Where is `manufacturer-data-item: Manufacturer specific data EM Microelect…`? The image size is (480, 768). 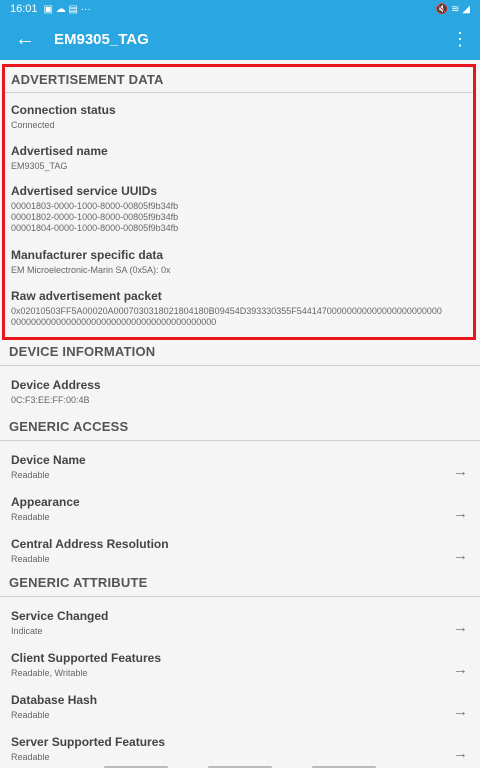 manufacturer-data-item: Manufacturer specific data EM Microelect… is located at coordinates (88, 261).